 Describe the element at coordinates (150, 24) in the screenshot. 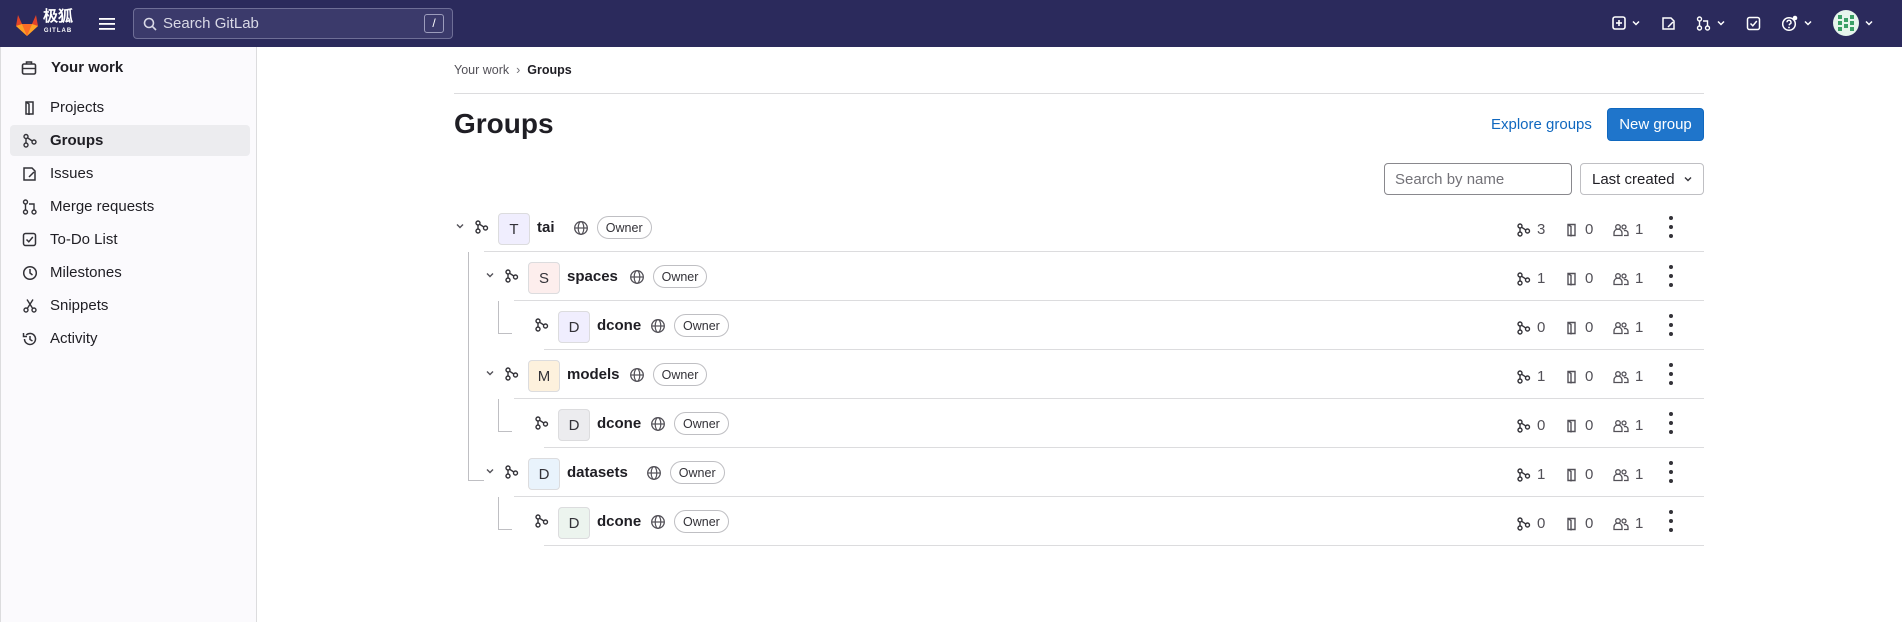

I see `search-icon` at that location.